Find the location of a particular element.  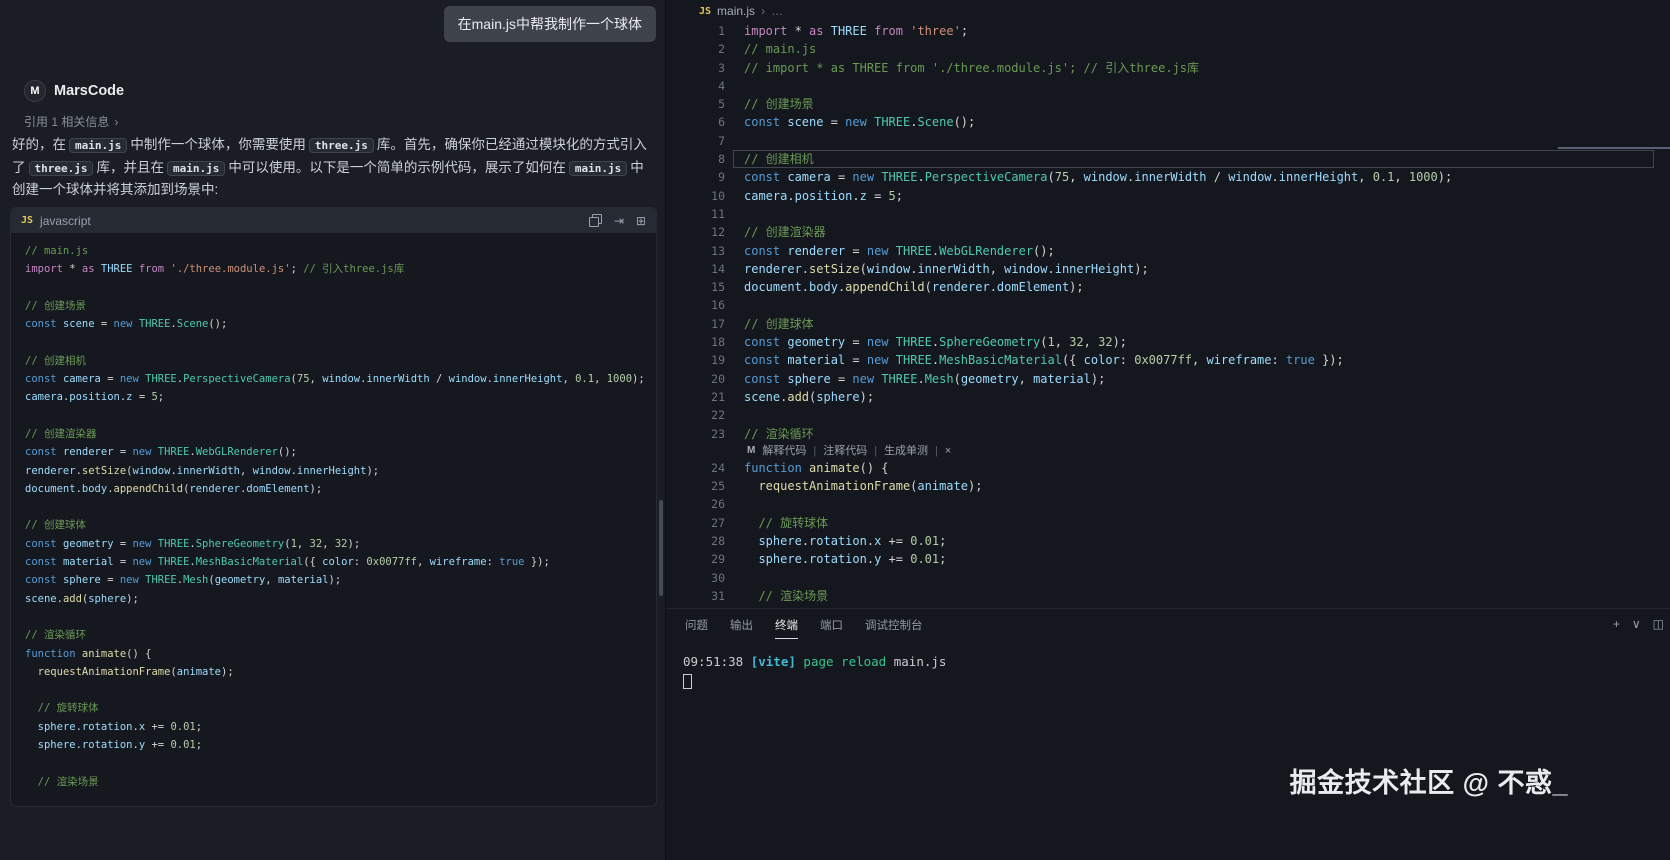

code-text: scene.add(sphere); is located at coordinates (799, 397).